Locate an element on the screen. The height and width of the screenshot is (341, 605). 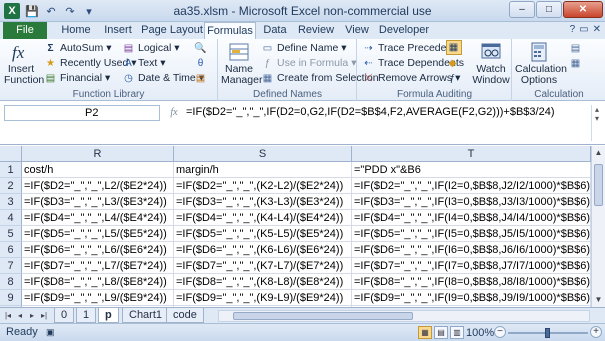
show-formulas-button: ▦ is located at coordinates (454, 47).